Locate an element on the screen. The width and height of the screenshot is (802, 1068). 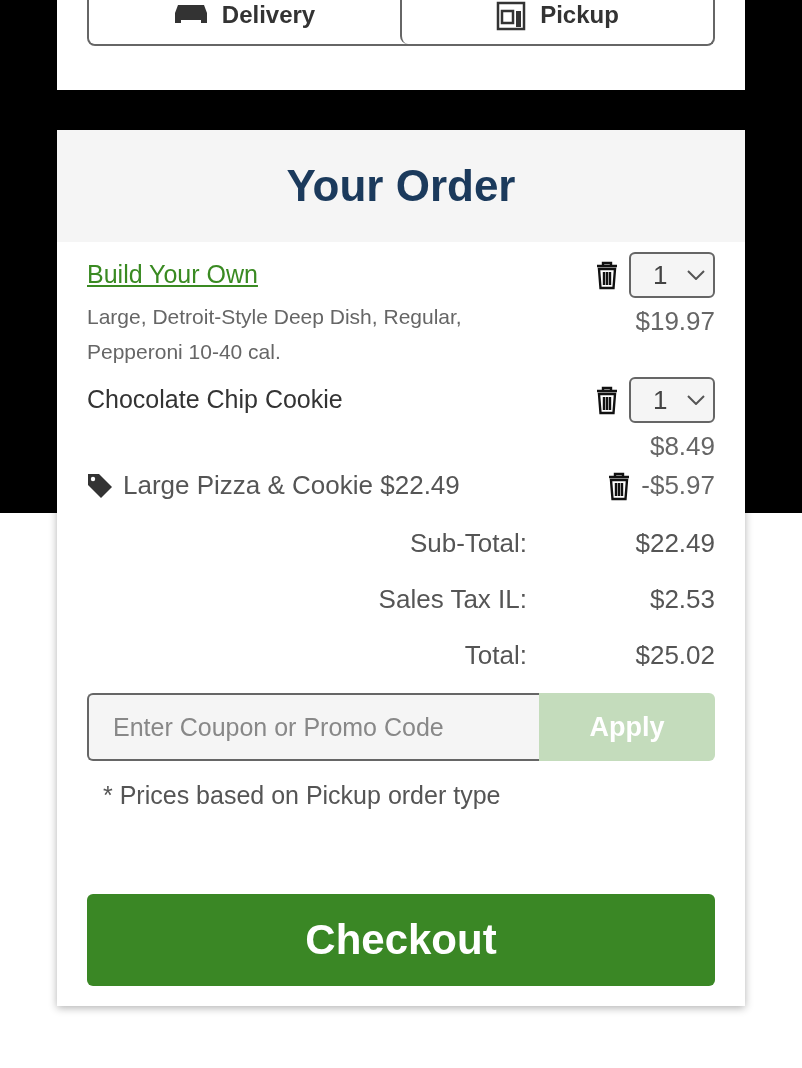
order-type-button: Pickup is located at coordinates (556, 22).